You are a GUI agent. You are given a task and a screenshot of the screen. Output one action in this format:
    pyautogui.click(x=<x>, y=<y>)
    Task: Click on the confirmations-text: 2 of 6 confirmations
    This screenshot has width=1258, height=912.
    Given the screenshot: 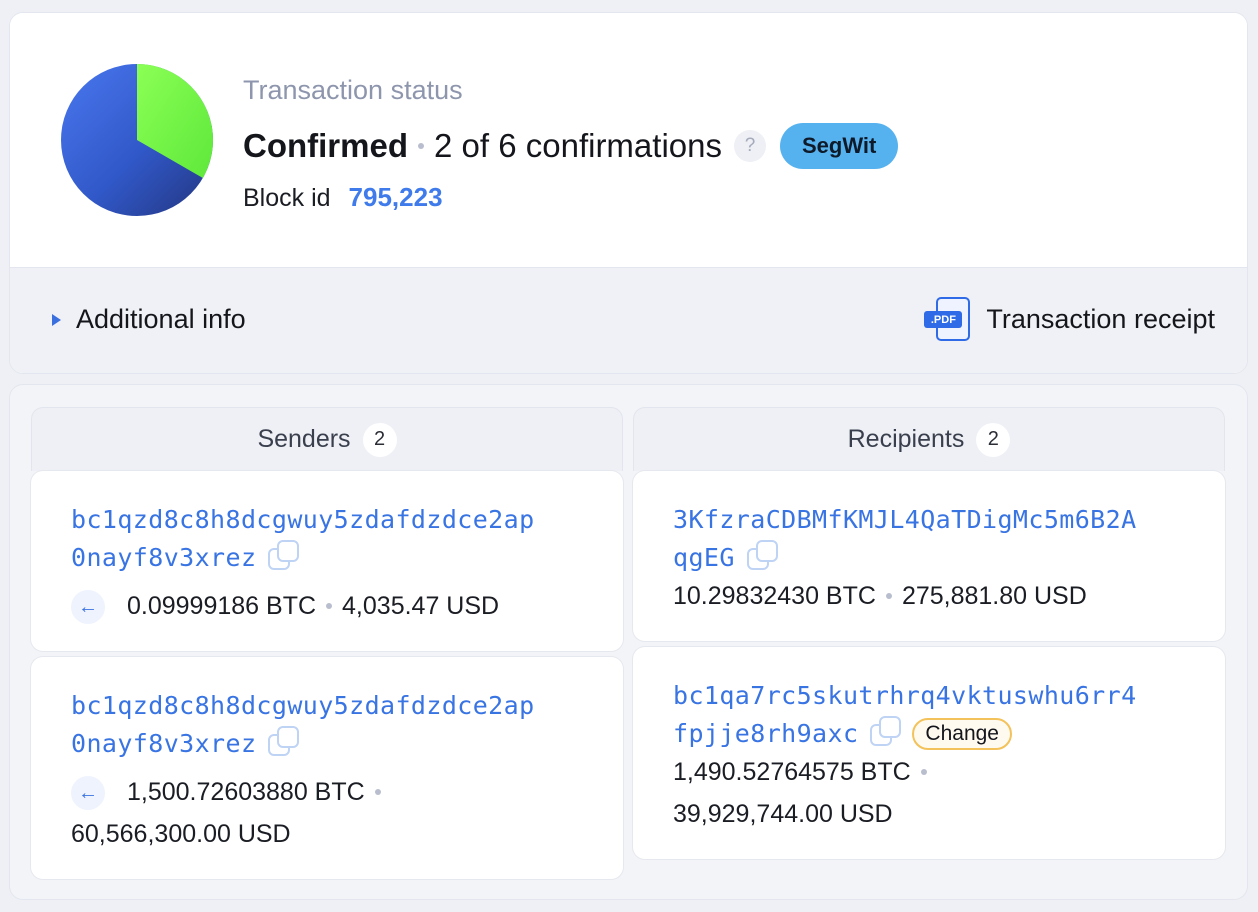 What is the action you would take?
    pyautogui.click(x=578, y=145)
    